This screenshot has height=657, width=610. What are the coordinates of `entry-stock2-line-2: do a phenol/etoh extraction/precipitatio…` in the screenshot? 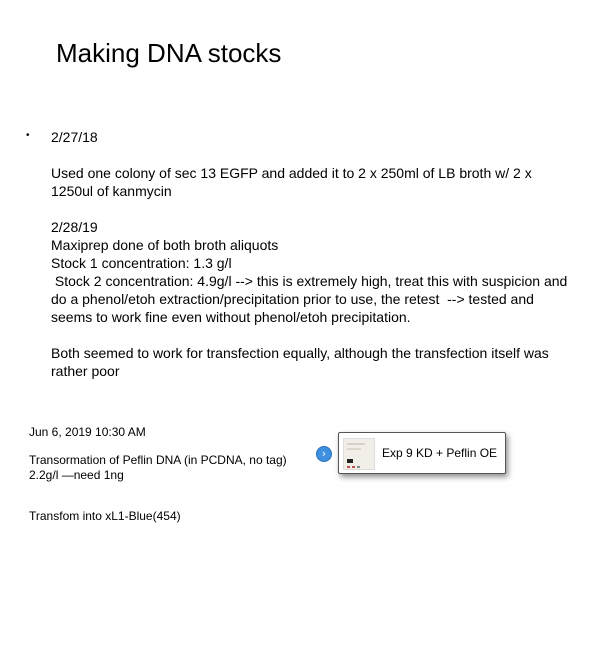 It's located at (292, 299).